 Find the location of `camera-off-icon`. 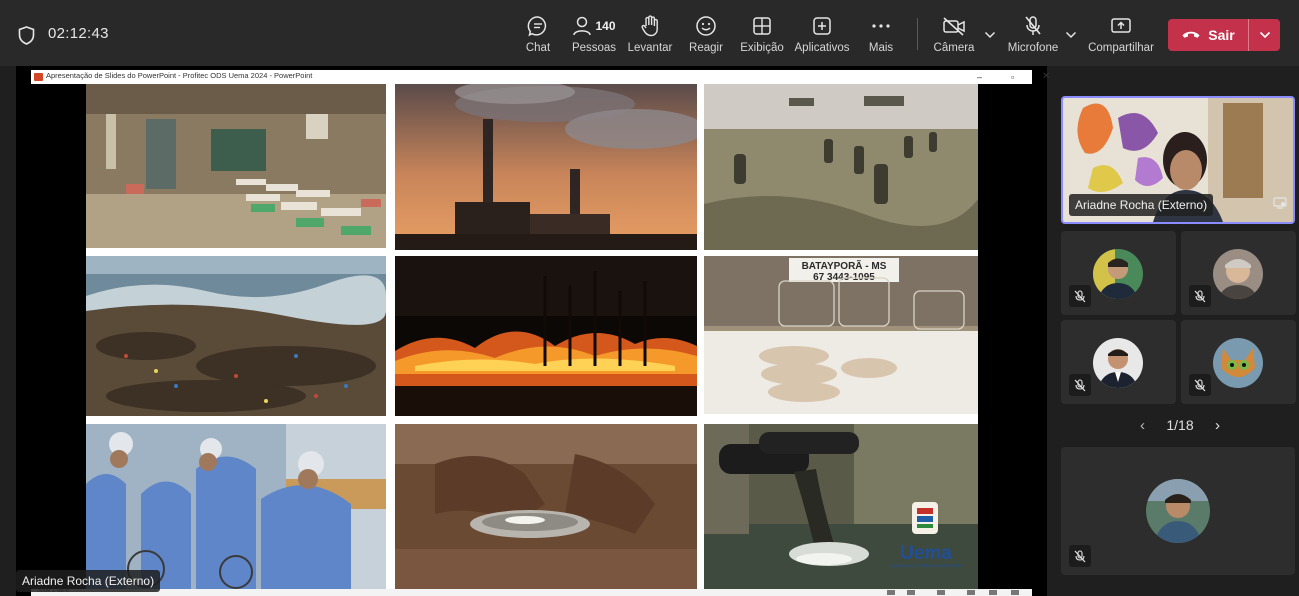

camera-off-icon is located at coordinates (954, 26).